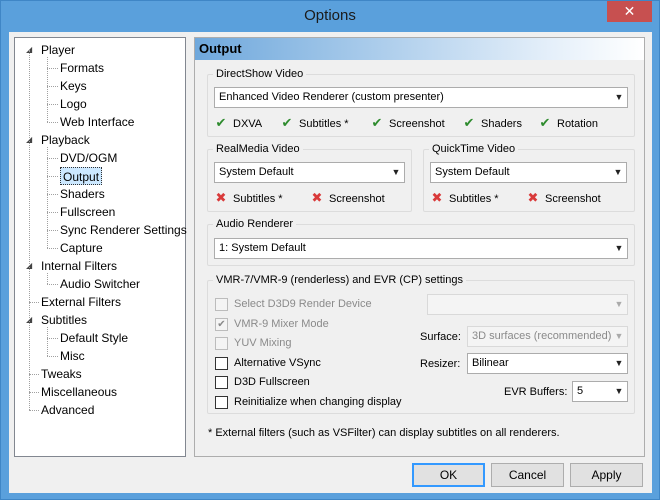  I want to click on surface-select: 3D surfaces (recommended) ▼, so click(547, 336).